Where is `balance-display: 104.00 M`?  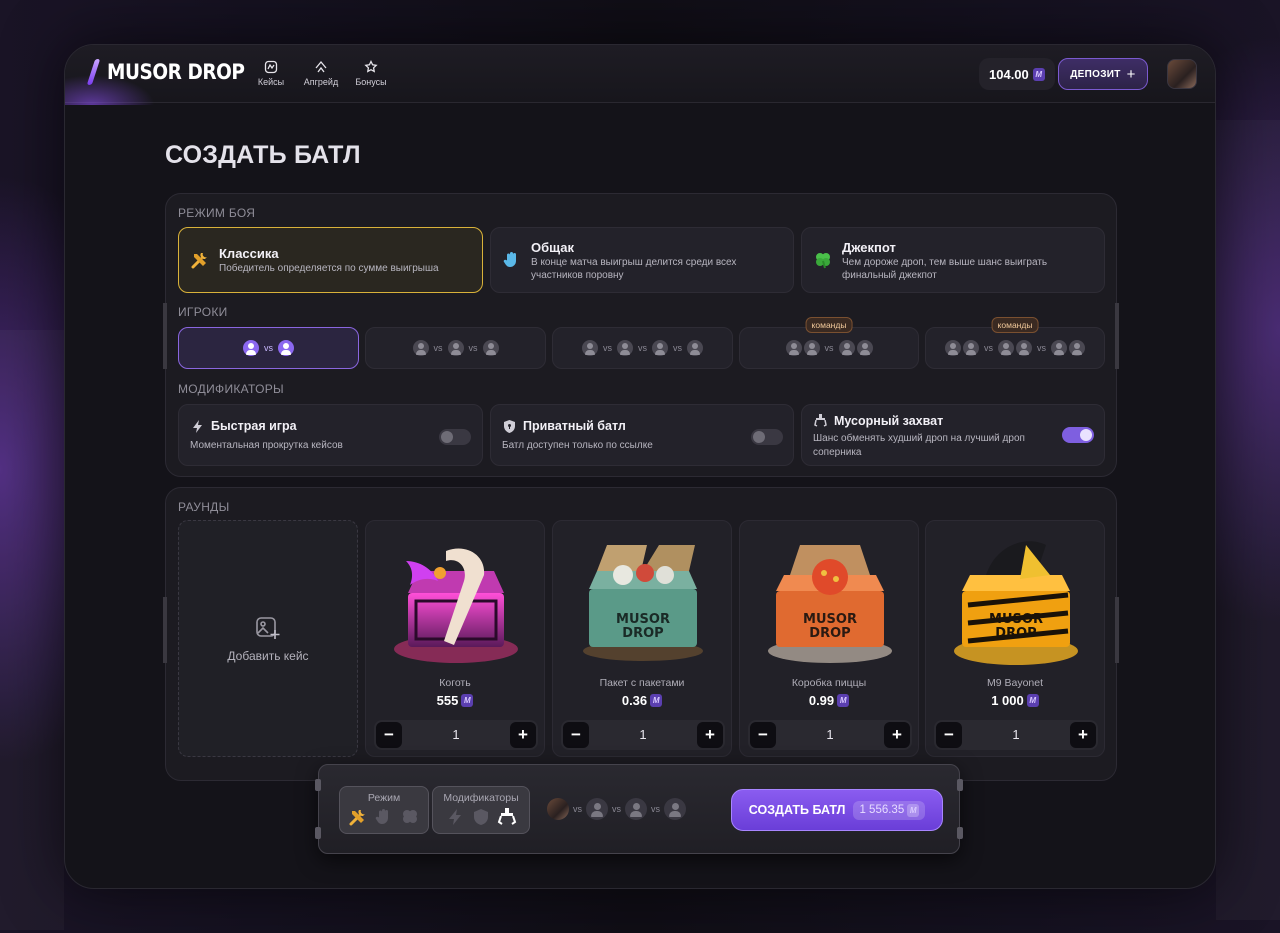
balance-display: 104.00 M is located at coordinates (1017, 74).